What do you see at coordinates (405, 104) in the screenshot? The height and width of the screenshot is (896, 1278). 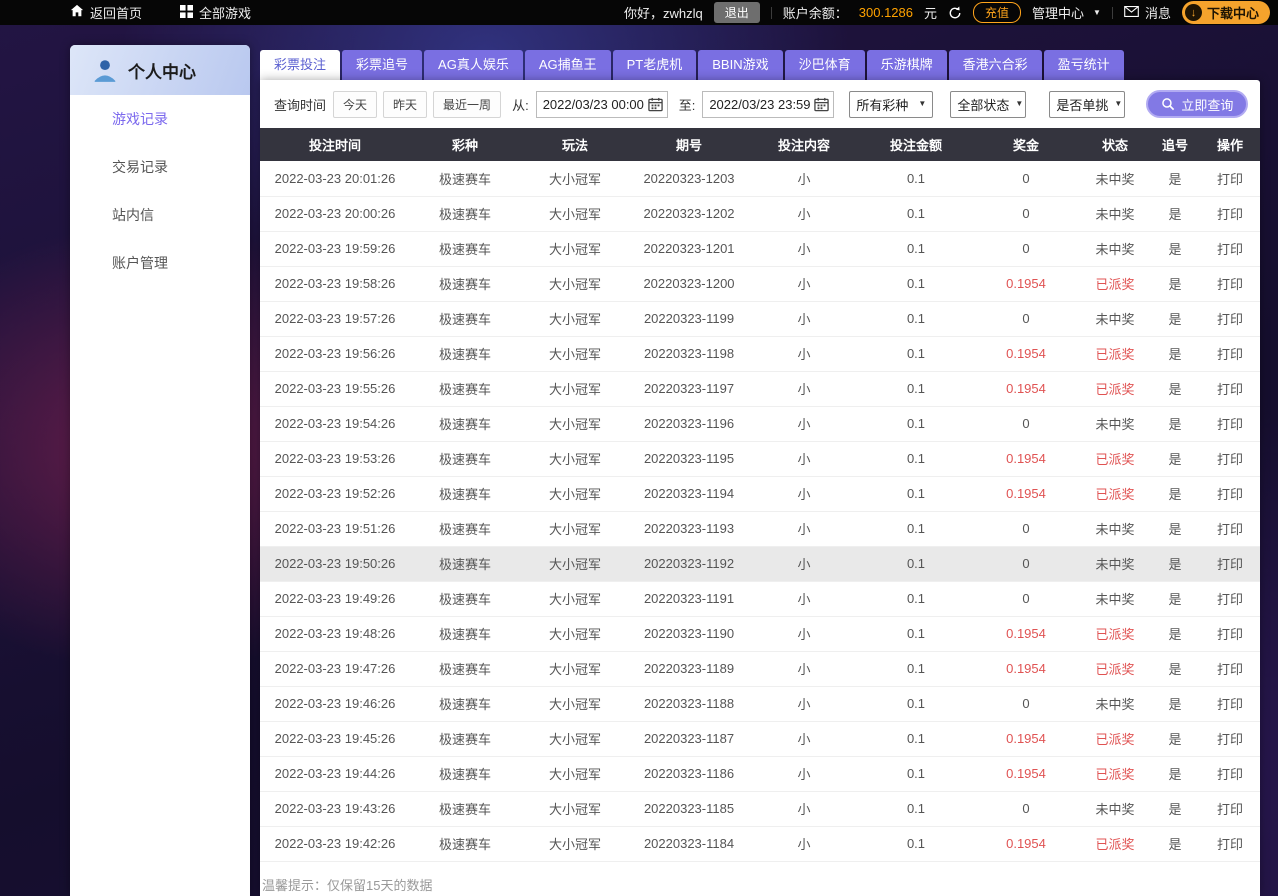 I see `quick-range-button: 昨天` at bounding box center [405, 104].